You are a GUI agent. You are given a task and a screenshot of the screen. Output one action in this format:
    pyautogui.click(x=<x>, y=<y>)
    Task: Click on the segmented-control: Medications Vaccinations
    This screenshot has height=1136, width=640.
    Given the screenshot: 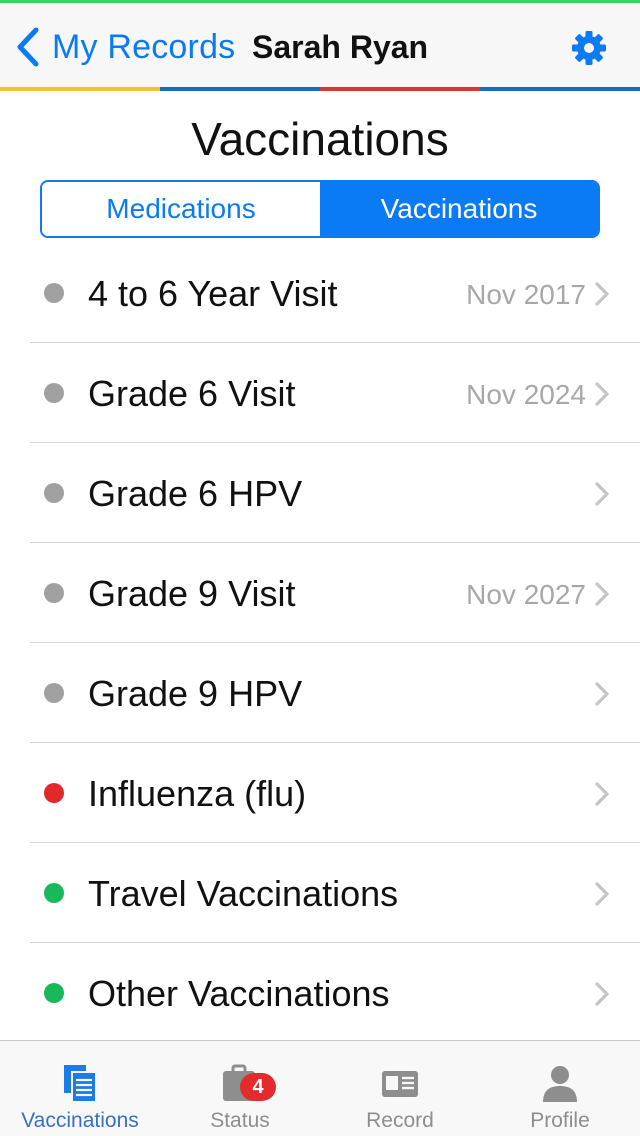 What is the action you would take?
    pyautogui.click(x=320, y=209)
    